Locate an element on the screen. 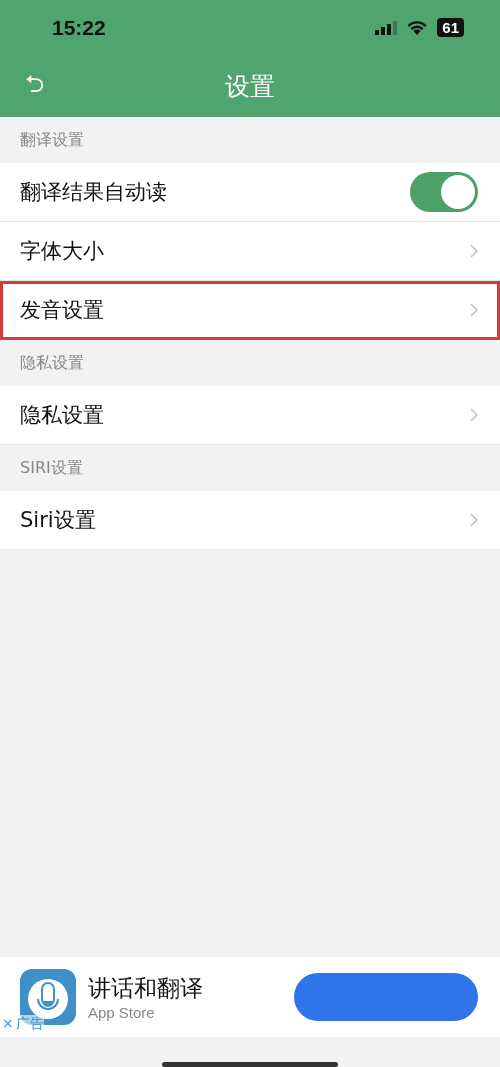 The height and width of the screenshot is (1067, 500). store-label: App Store is located at coordinates (122, 1012).